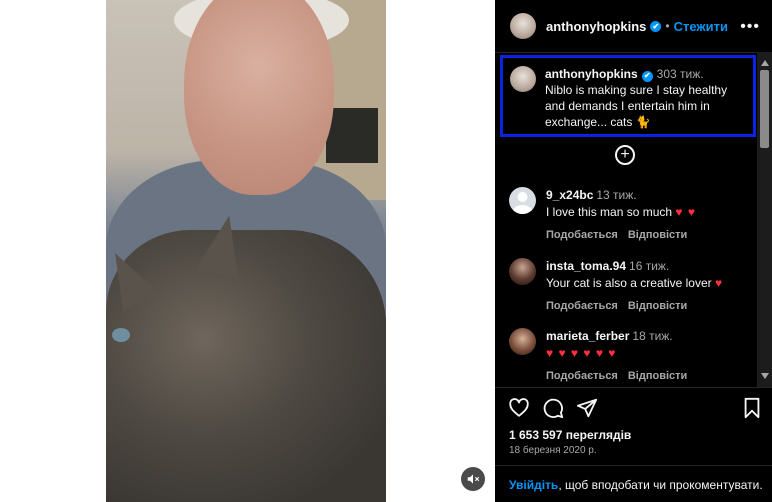  What do you see at coordinates (765, 63) in the screenshot?
I see `scroll-up-arrow-icon` at bounding box center [765, 63].